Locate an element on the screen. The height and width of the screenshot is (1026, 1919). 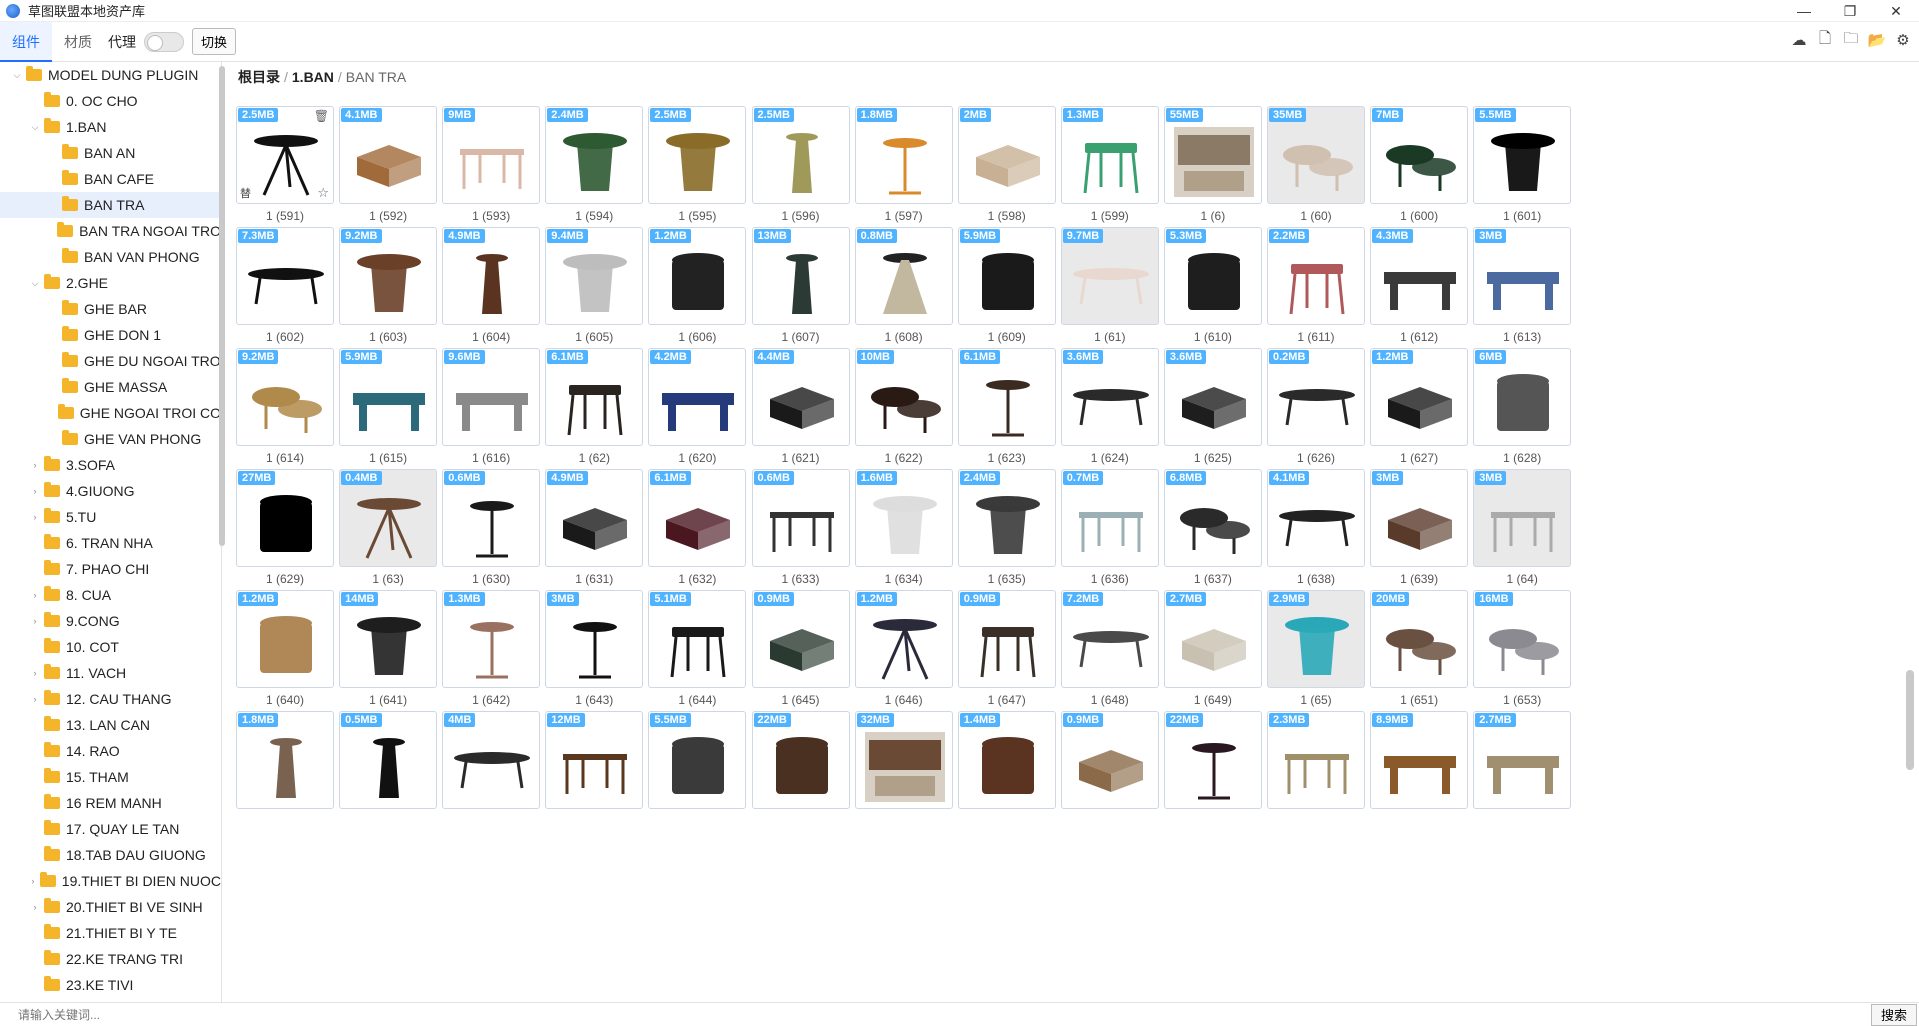
tree-item: 21.THIET BI Y TE is located at coordinates (110, 933).